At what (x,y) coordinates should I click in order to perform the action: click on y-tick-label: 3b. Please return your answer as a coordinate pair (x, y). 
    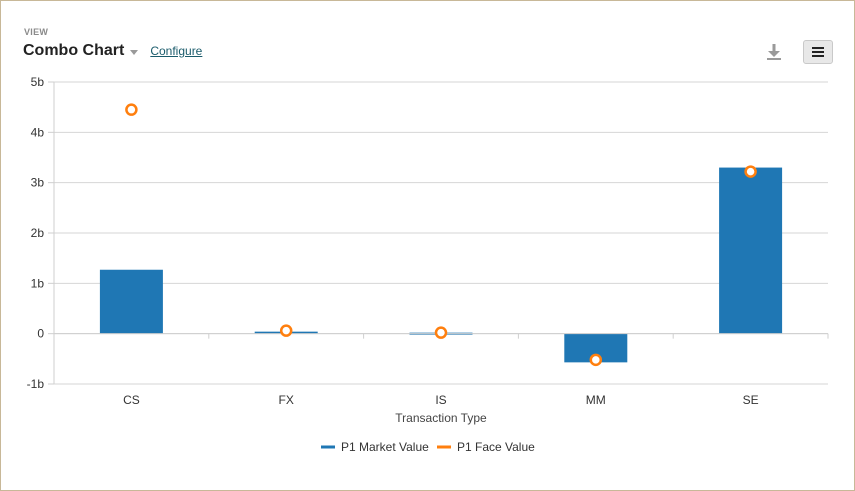
    Looking at the image, I should click on (38, 183).